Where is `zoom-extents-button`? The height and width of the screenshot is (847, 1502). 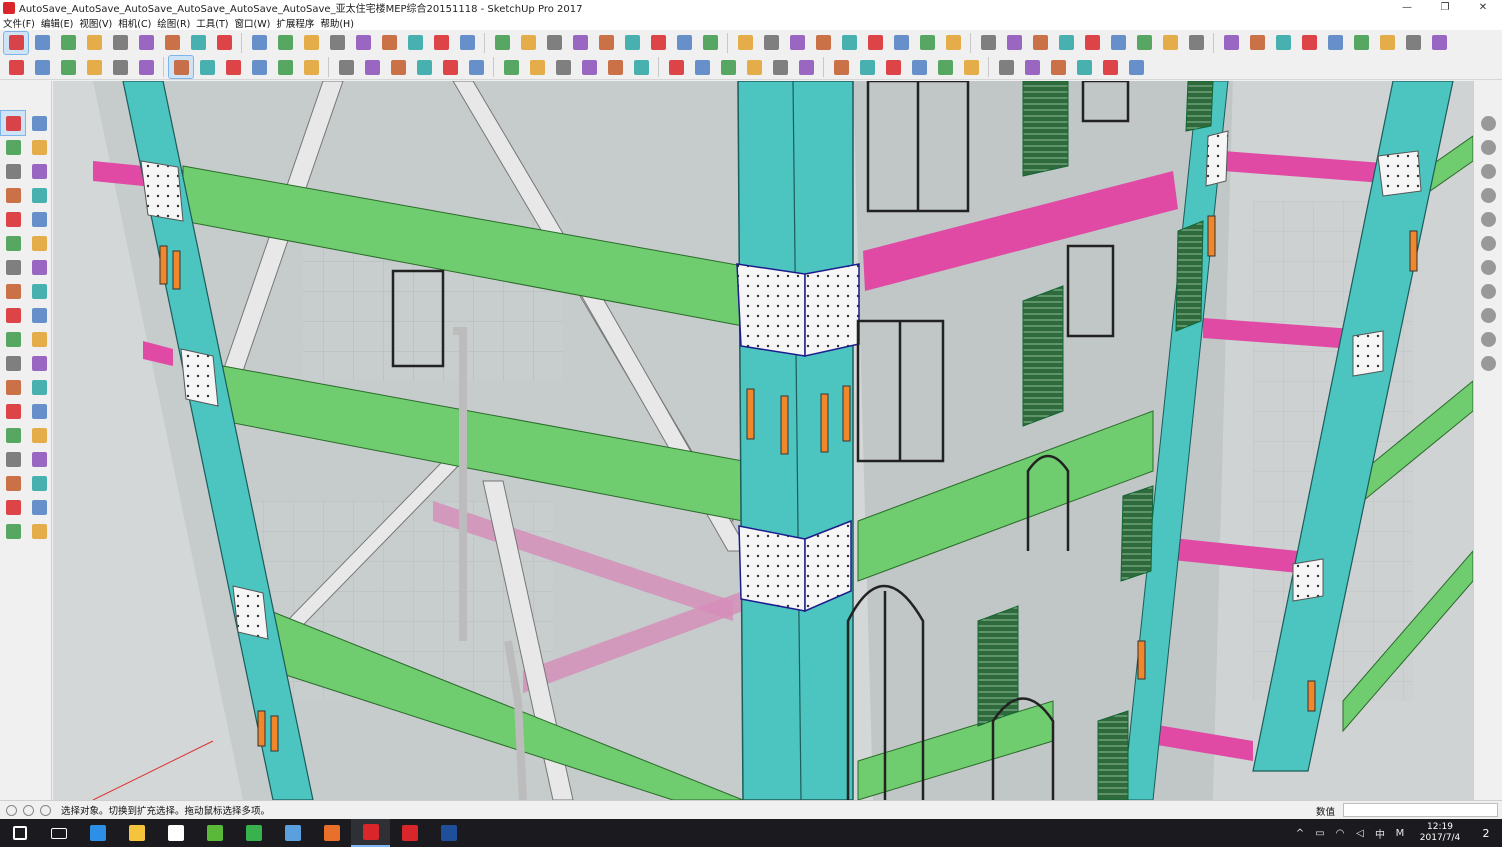 zoom-extents-button is located at coordinates (441, 43).